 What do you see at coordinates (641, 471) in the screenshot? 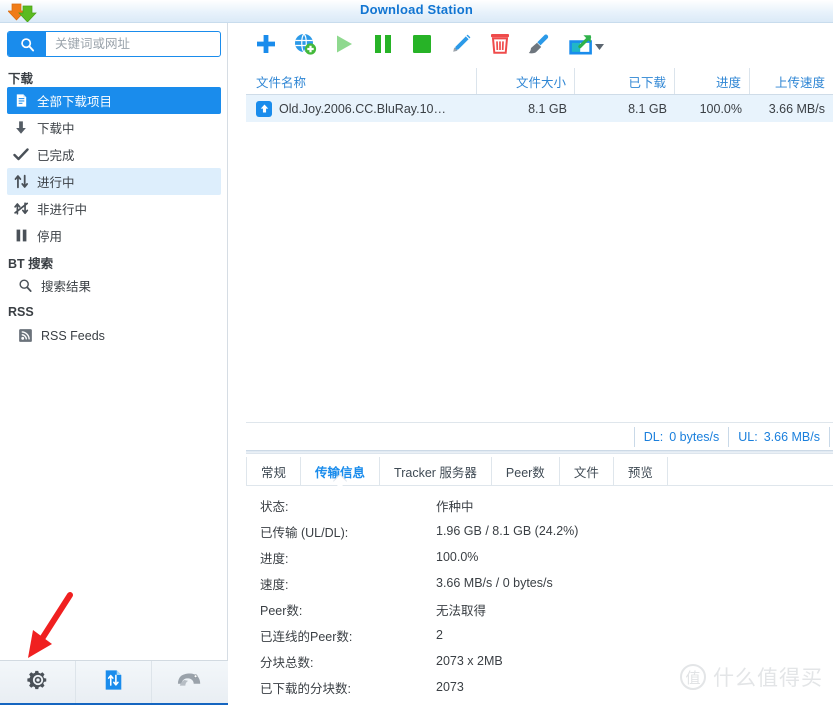
I see `tab-preview: 预览` at bounding box center [641, 471].